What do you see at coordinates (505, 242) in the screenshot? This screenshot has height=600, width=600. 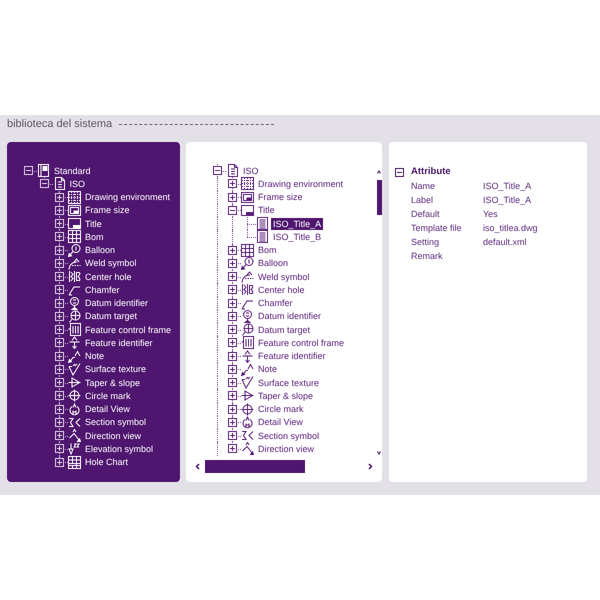 I see `property-value: default.xml` at bounding box center [505, 242].